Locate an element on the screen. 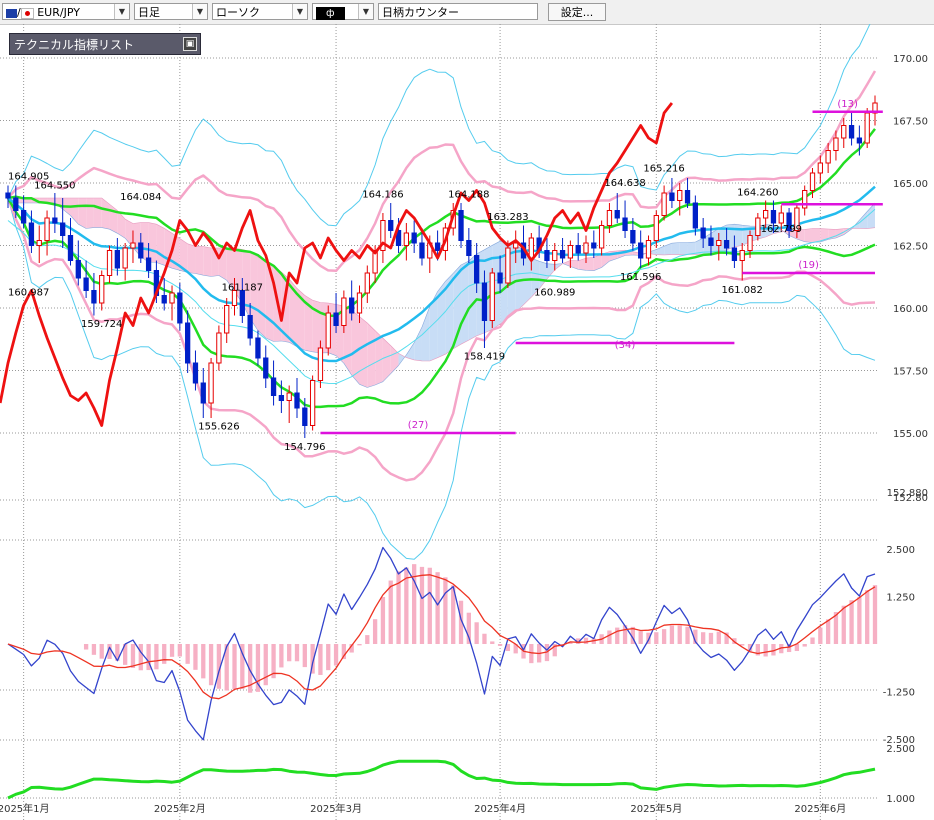 Image resolution: width=934 pixels, height=820 pixels. draw-tool-select: ф ▼ is located at coordinates (343, 11).